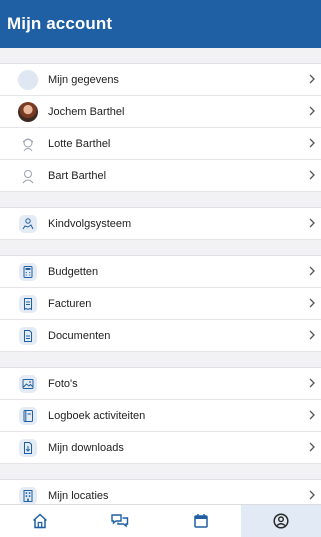 Image resolution: width=321 pixels, height=537 pixels. I want to click on menu-item-label: Mijn gegevens, so click(83, 79).